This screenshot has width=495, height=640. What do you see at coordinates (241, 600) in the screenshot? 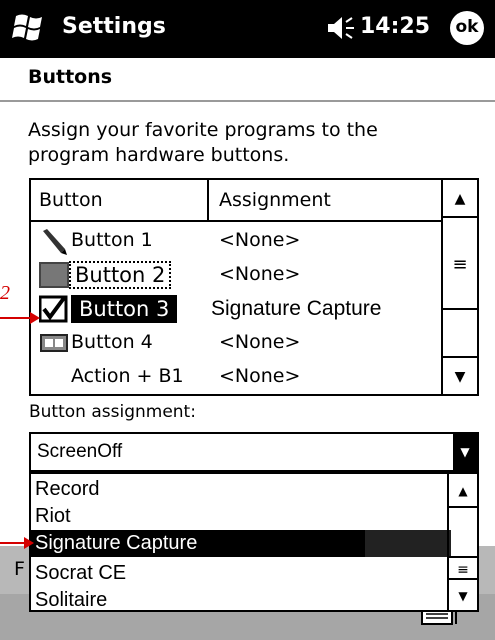
I see `list-item: Solitaire` at bounding box center [241, 600].